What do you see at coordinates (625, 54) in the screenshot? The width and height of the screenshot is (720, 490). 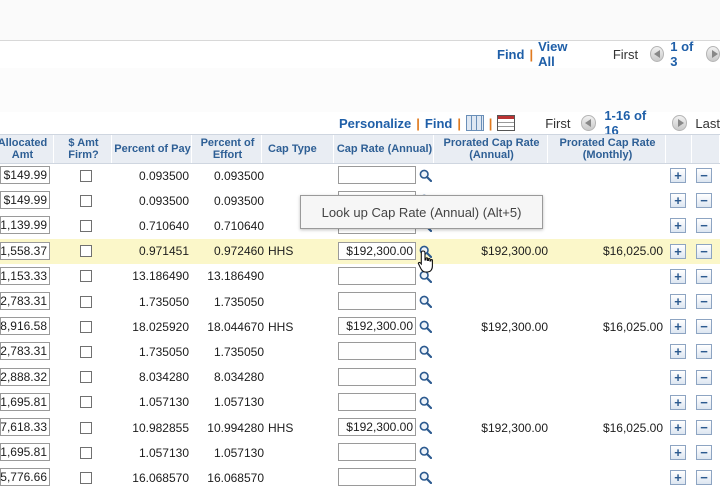 I see `first-label: First` at bounding box center [625, 54].